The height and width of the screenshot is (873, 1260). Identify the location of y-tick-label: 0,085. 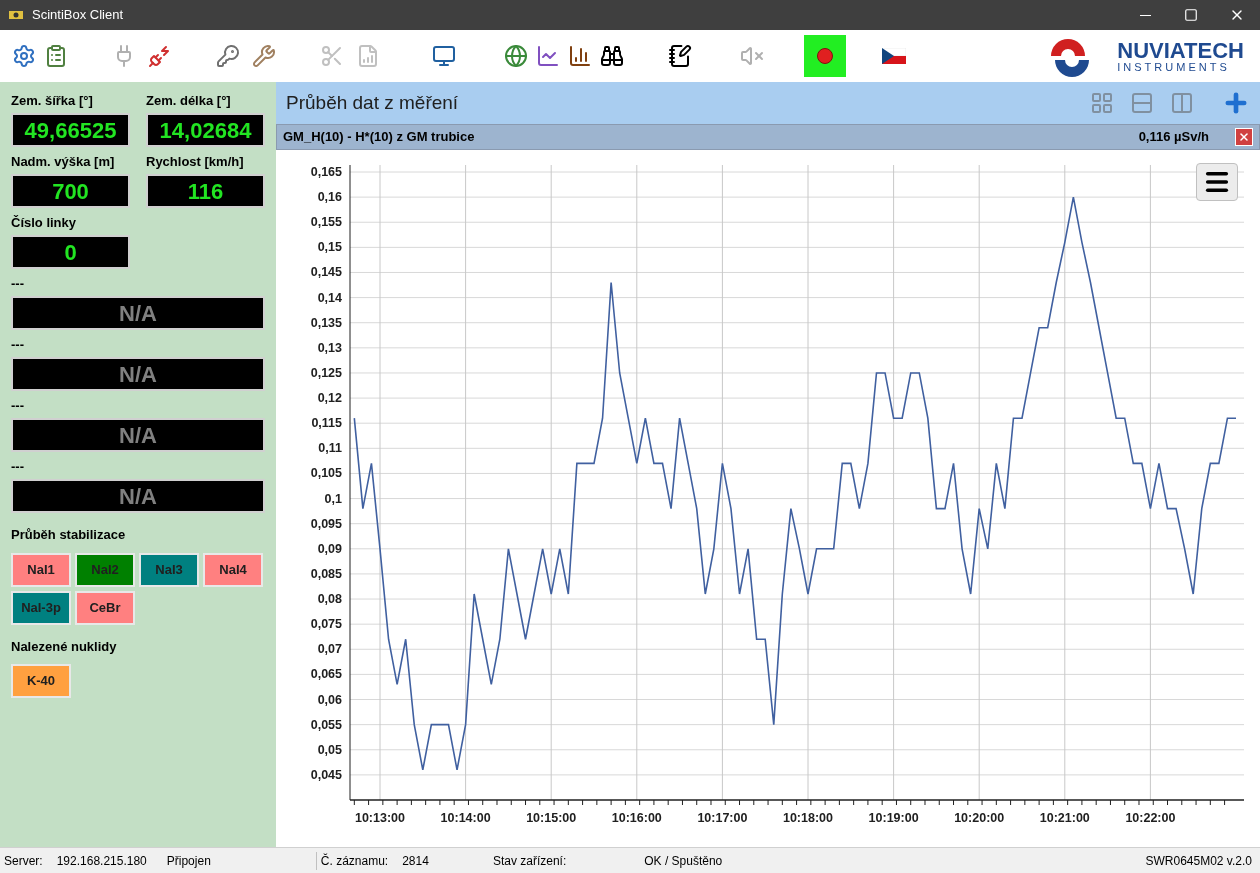
(326, 573).